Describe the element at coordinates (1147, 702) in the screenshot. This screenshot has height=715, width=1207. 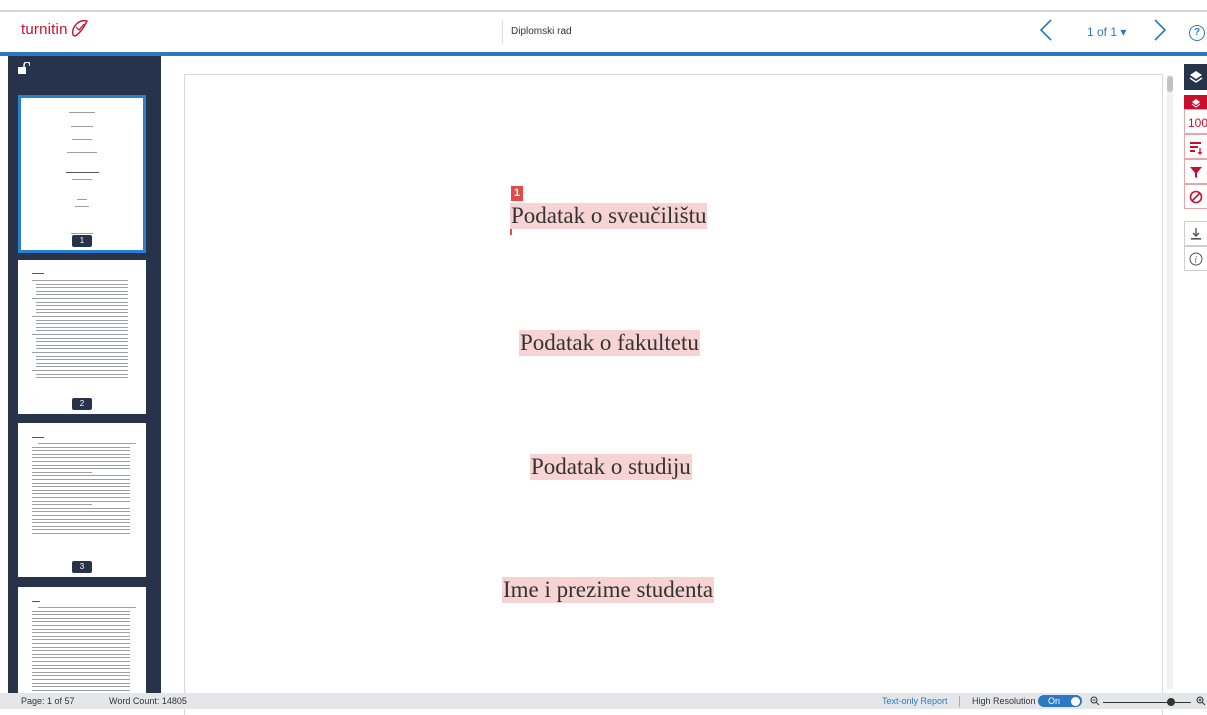
I see `zoom-slider-track` at that location.